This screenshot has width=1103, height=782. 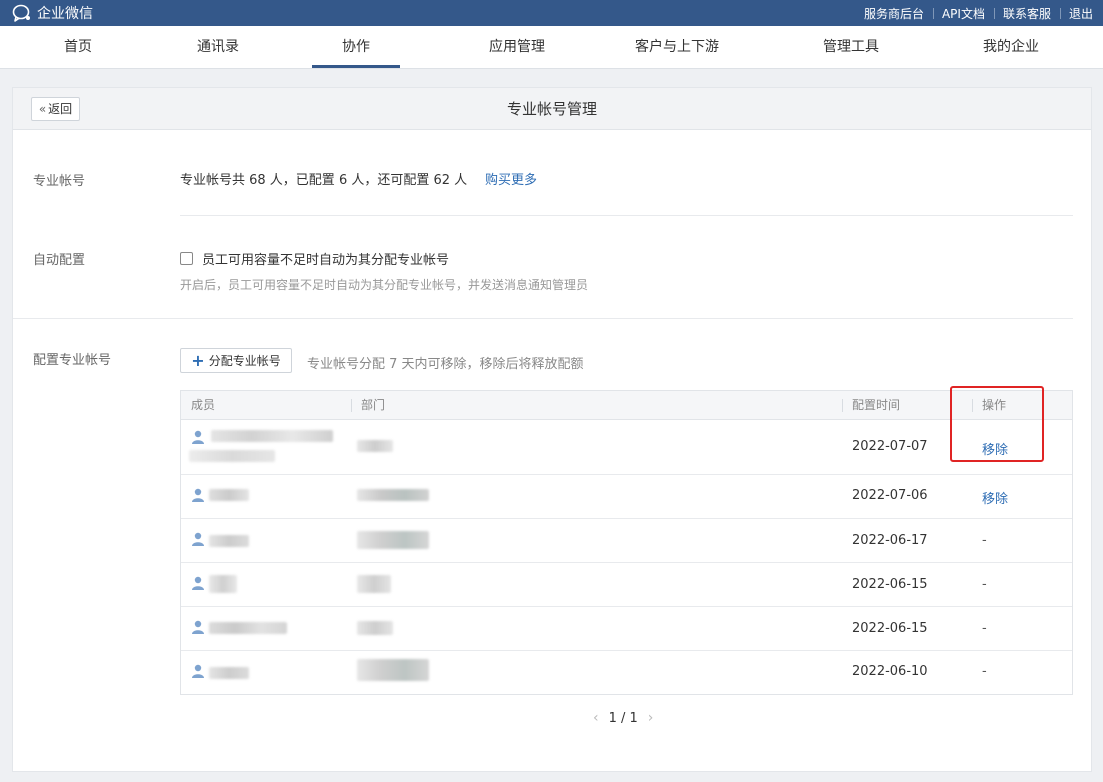 I want to click on auto-config-label: 自动配置, so click(x=59, y=260).